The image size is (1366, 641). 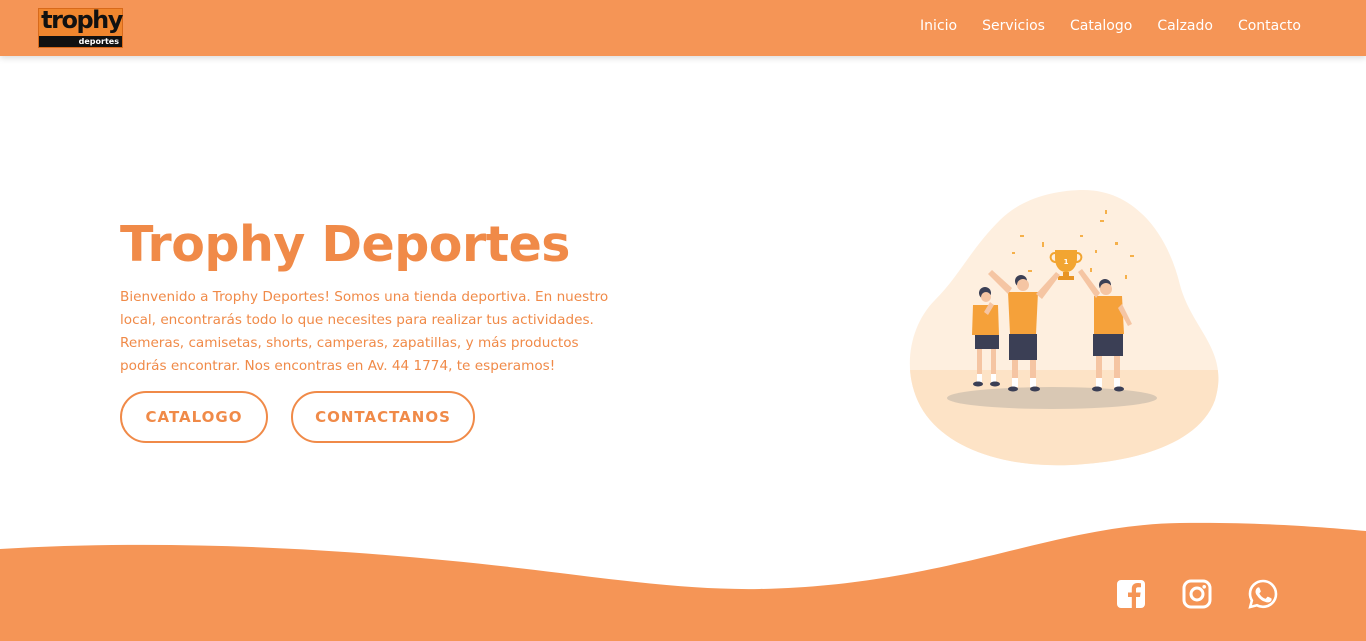 What do you see at coordinates (1066, 262) in the screenshot?
I see `trophy-number: 1` at bounding box center [1066, 262].